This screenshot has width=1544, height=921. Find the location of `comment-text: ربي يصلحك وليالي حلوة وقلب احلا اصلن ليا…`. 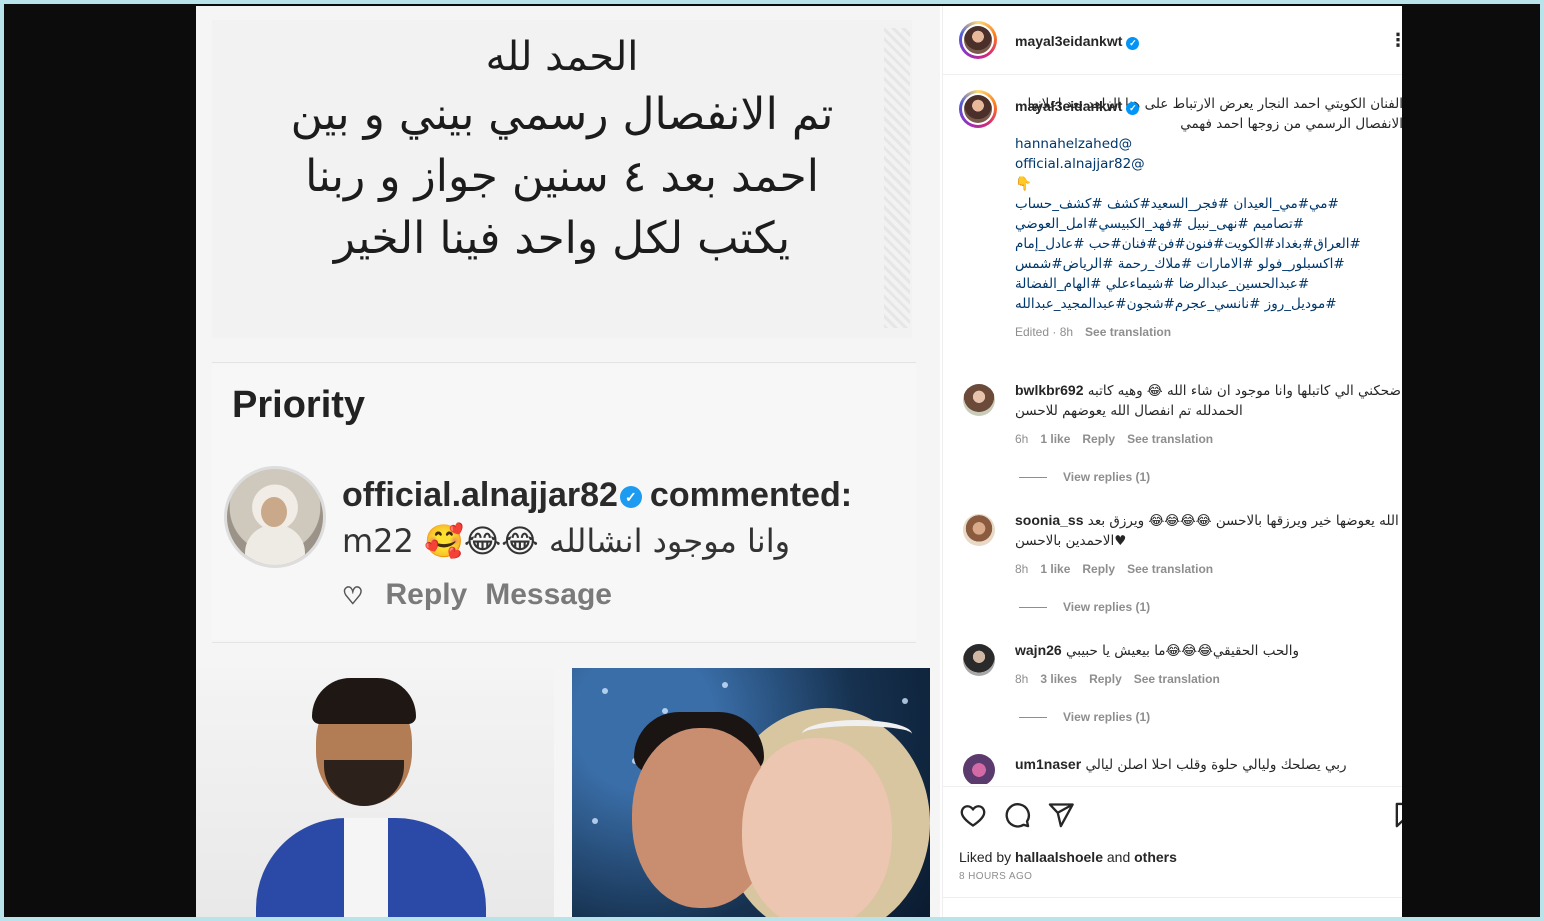

comment-text: ربي يصلحك وليالي حلوة وقلب احلا اصلن ليا… is located at coordinates (1216, 765).